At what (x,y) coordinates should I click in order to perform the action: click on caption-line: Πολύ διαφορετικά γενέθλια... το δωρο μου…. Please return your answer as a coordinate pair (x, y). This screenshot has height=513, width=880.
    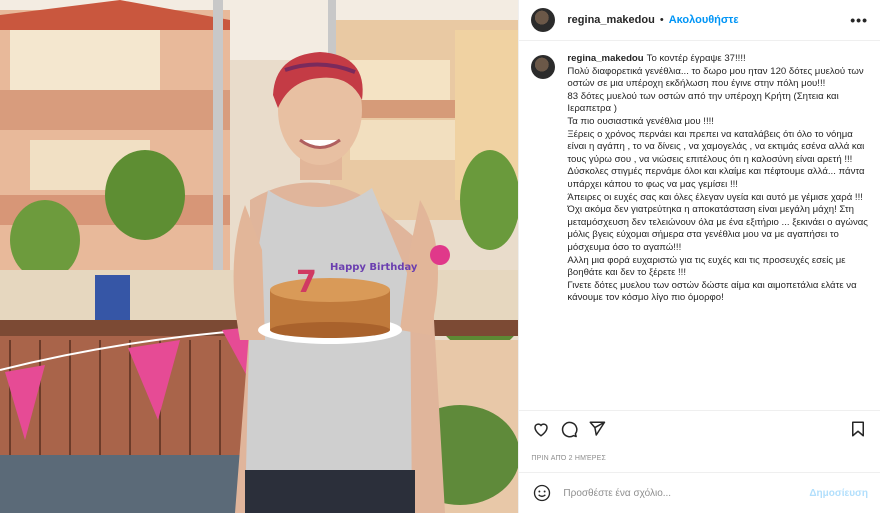
    Looking at the image, I should click on (715, 77).